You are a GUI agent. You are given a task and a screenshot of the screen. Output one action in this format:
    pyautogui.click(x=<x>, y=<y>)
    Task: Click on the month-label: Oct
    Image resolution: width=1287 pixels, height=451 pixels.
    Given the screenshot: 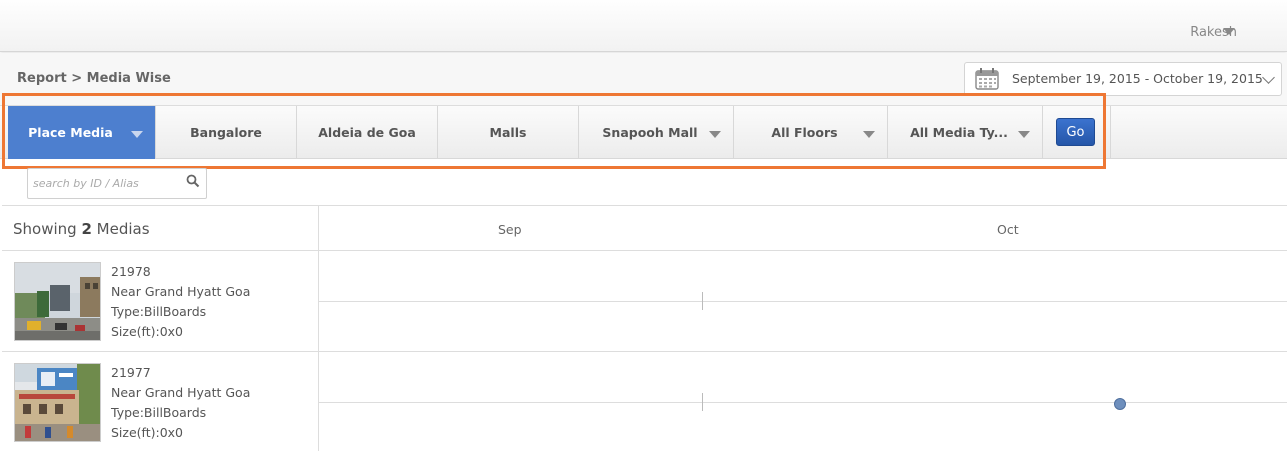 What is the action you would take?
    pyautogui.click(x=1008, y=229)
    